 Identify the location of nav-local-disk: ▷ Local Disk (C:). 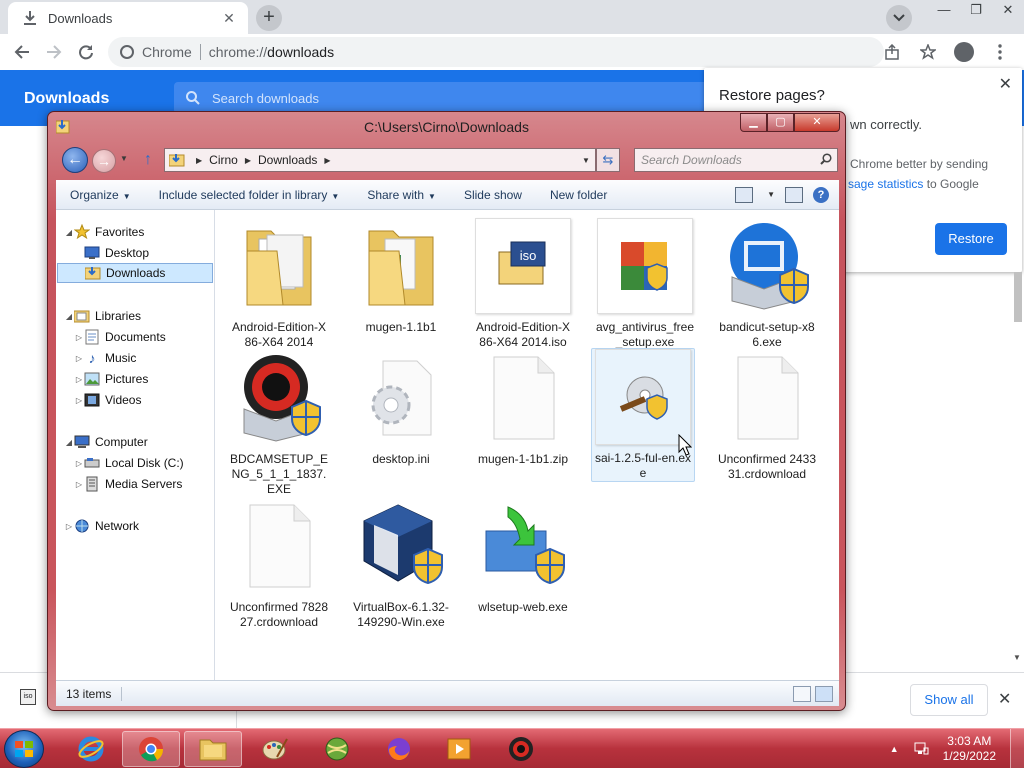
(129, 463).